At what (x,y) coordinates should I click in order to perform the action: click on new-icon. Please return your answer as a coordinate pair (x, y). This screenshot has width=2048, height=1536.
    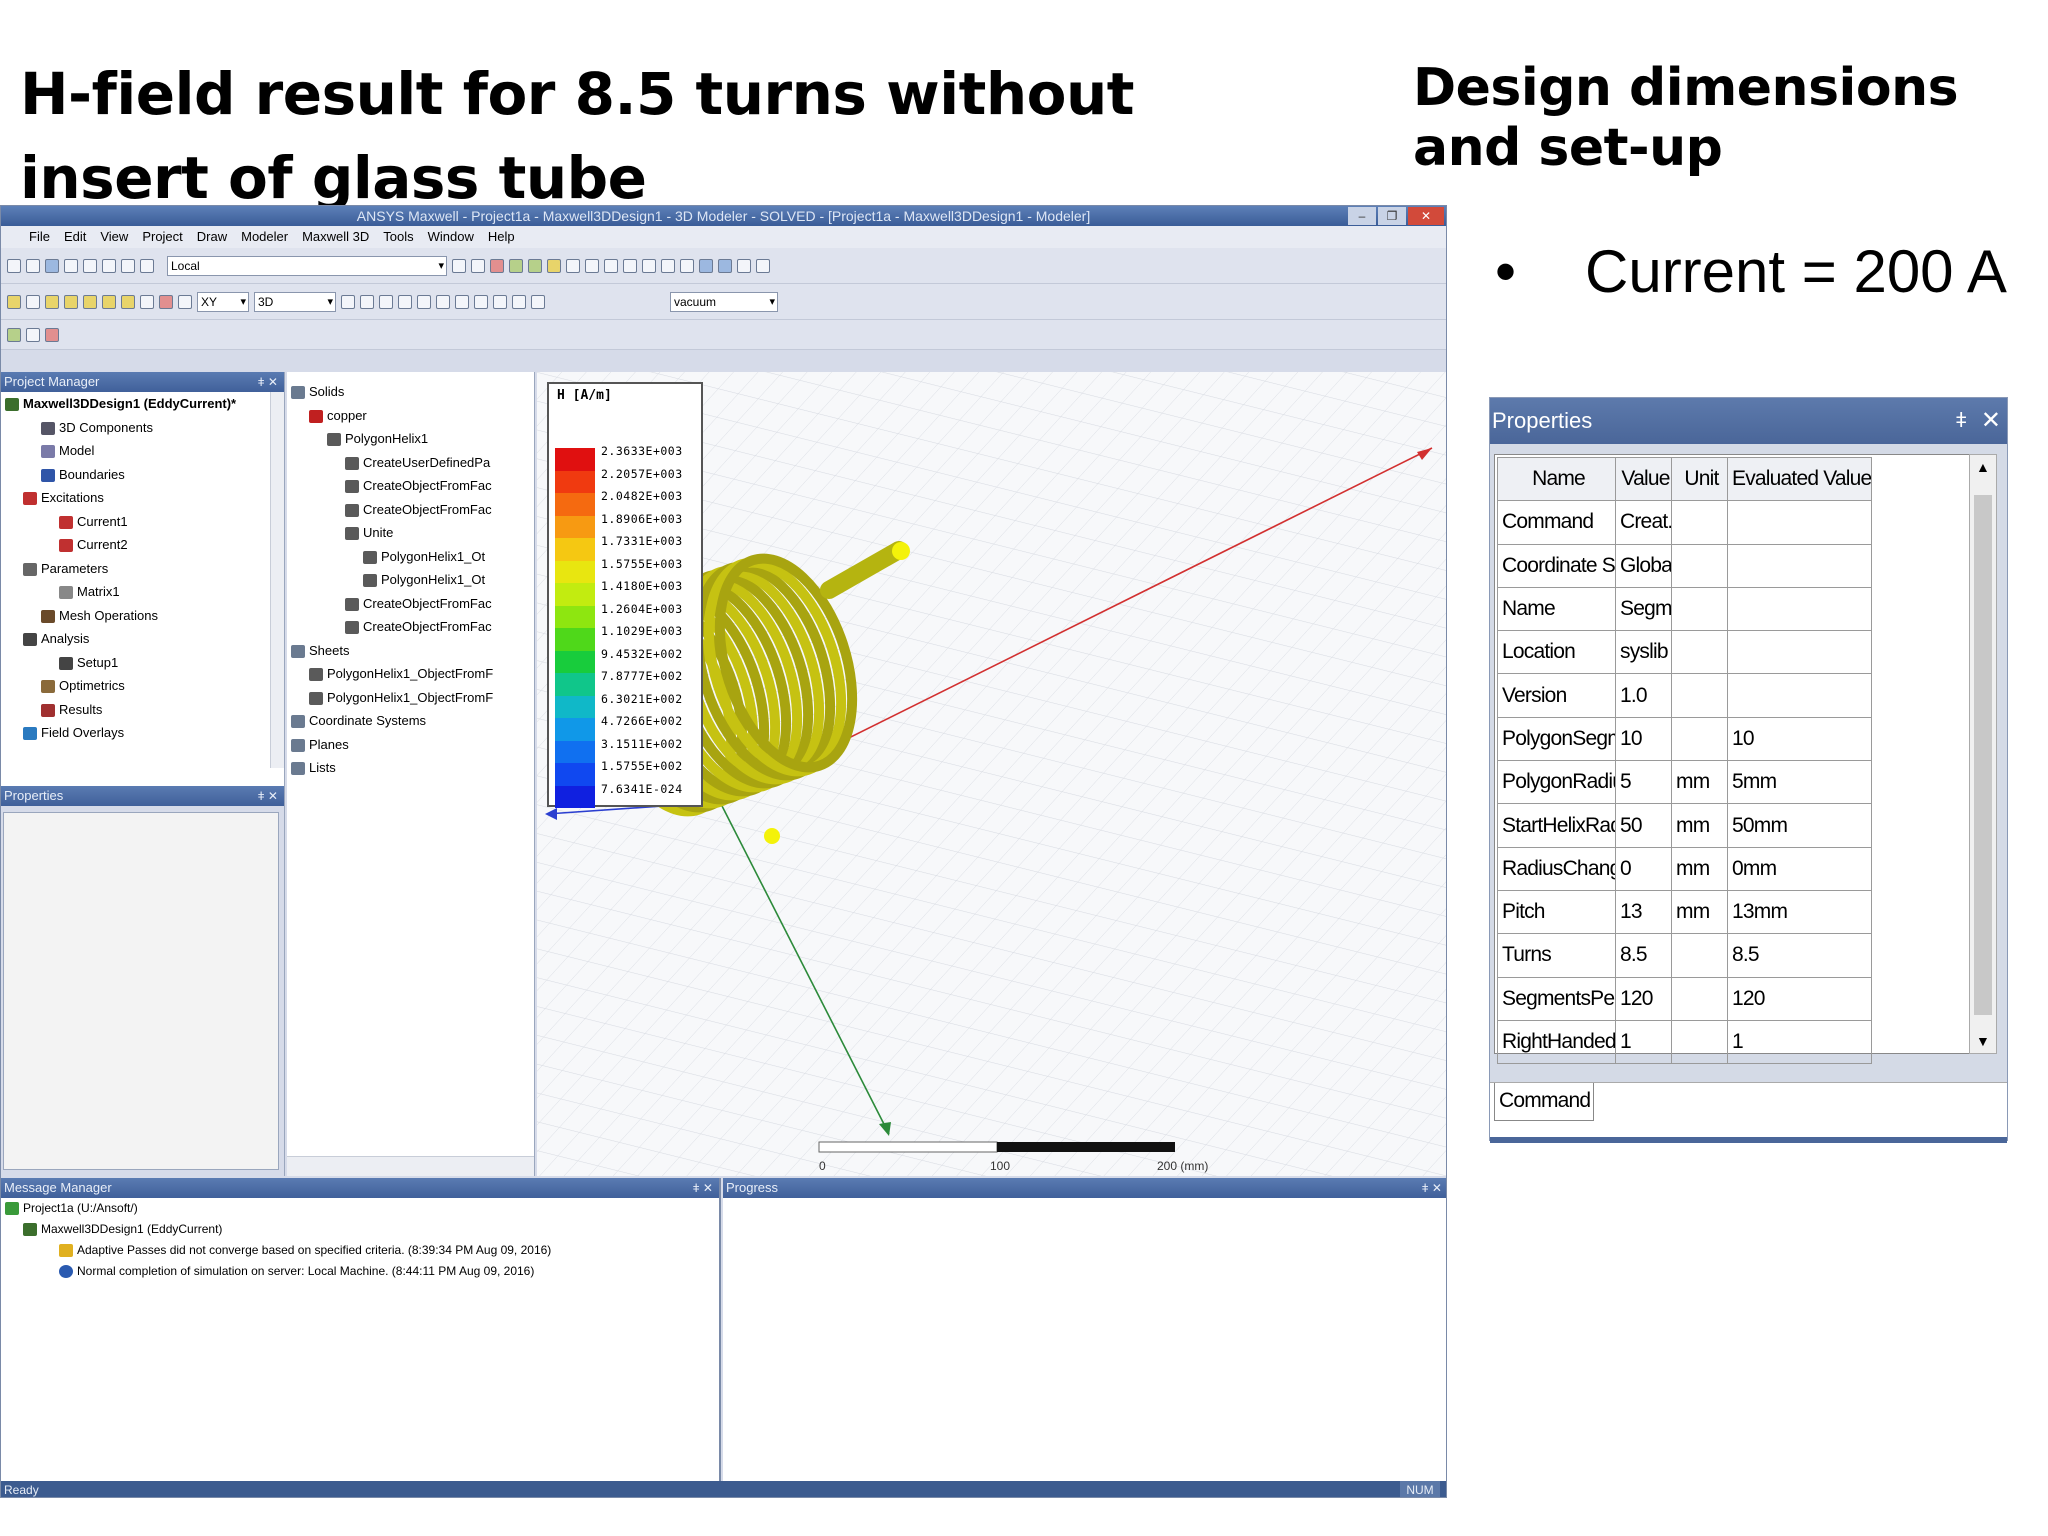
    Looking at the image, I should click on (14, 265).